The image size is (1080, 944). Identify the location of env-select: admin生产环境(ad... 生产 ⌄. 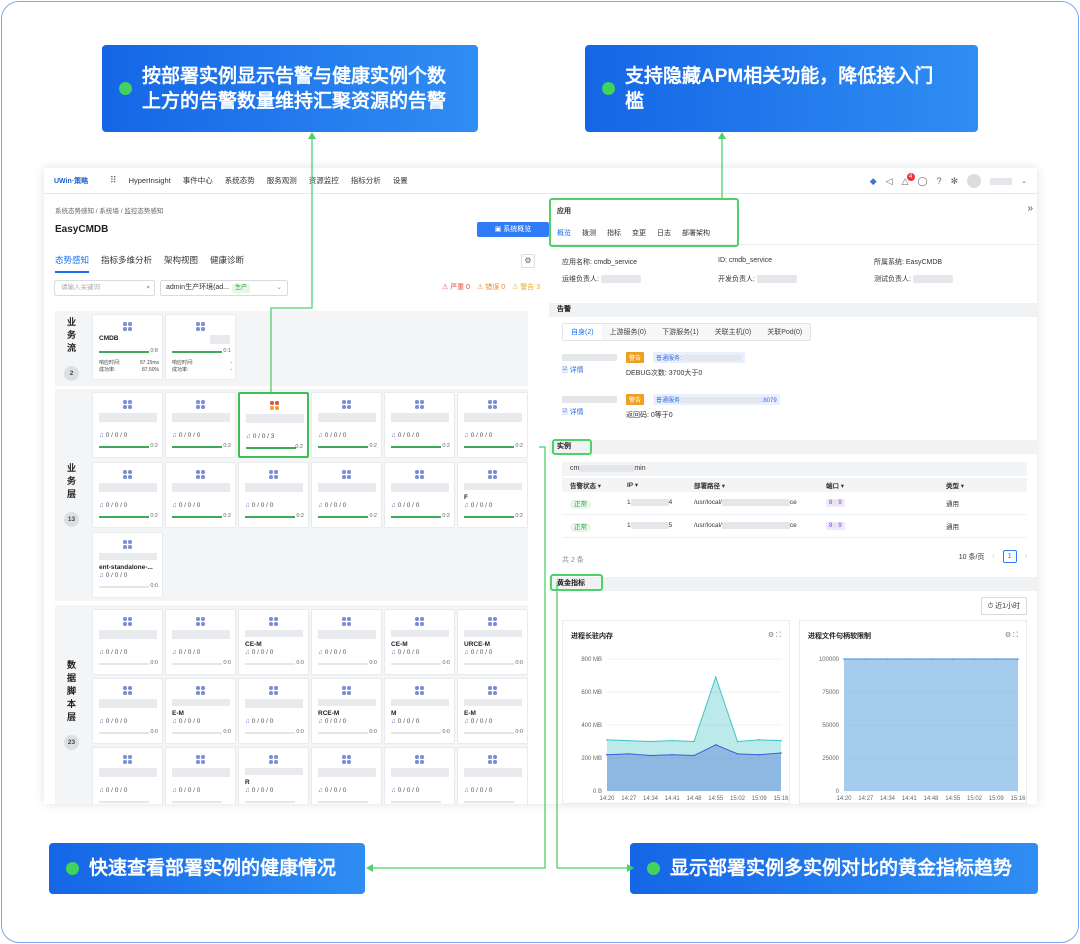
(224, 288).